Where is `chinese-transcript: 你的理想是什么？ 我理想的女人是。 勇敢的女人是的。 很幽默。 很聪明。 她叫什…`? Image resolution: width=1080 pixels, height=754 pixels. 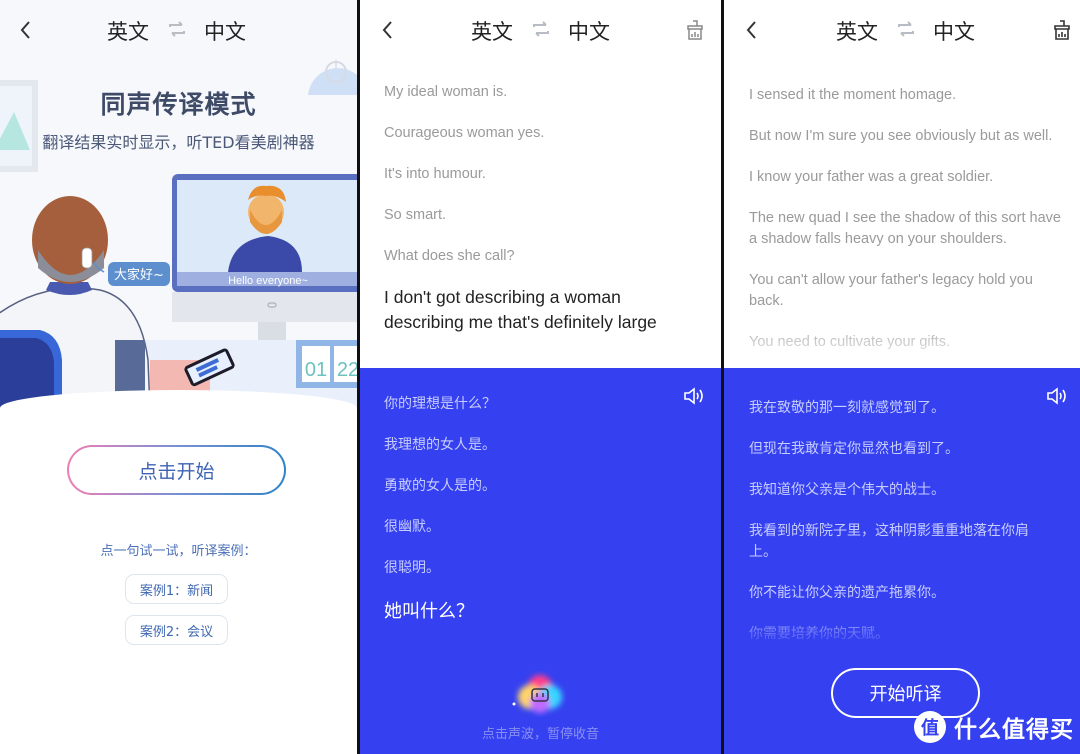
chinese-transcript: 你的理想是什么？ 我理想的女人是。 勇敢的女人是的。 很幽默。 很聪明。 她叫什… is located at coordinates (538, 519).